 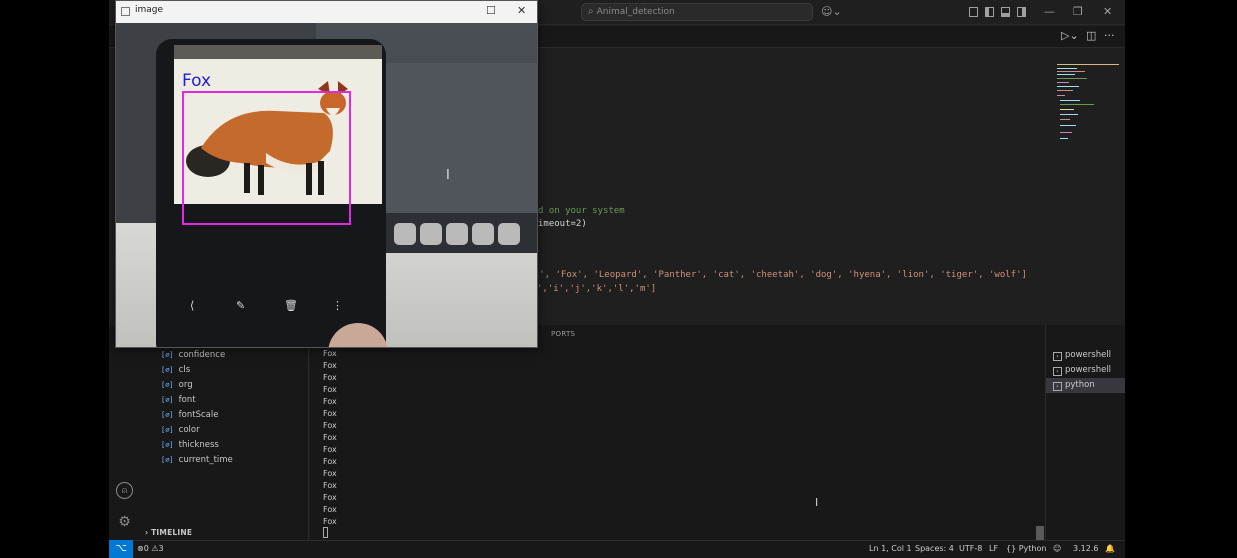 I want to click on outline-item-label: current_time, so click(x=205, y=460).